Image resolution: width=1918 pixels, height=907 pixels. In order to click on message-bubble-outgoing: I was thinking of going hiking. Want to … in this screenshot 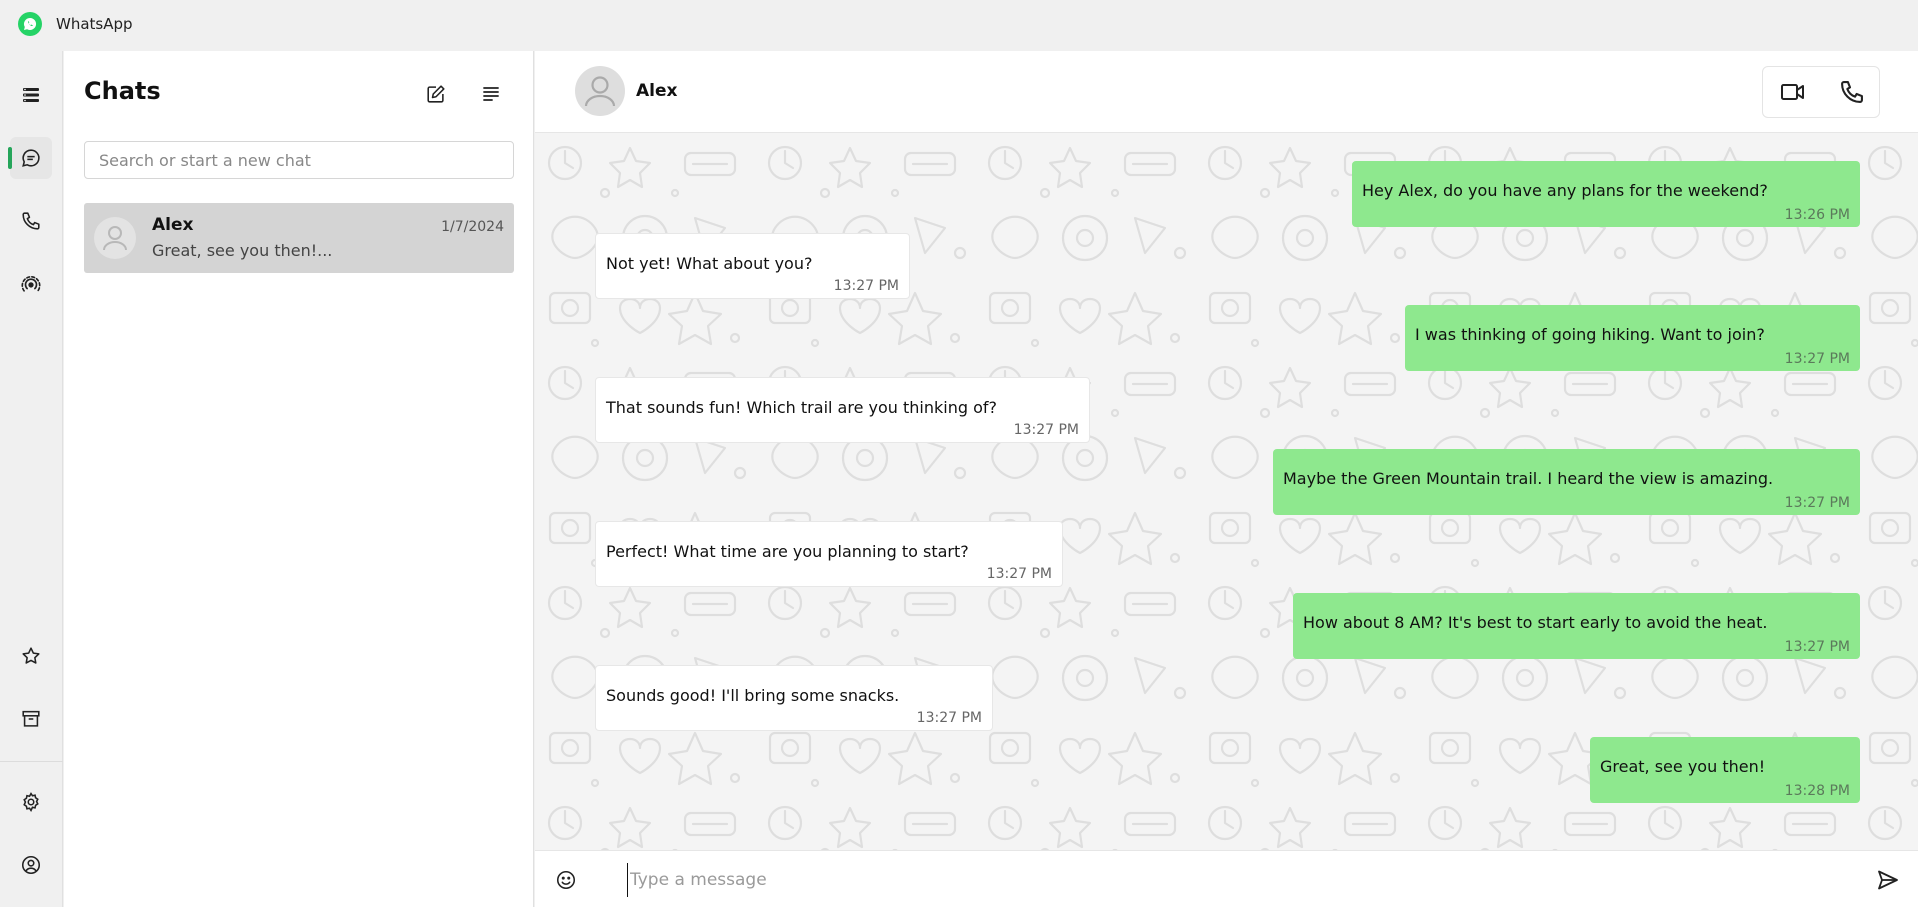, I will do `click(1632, 338)`.